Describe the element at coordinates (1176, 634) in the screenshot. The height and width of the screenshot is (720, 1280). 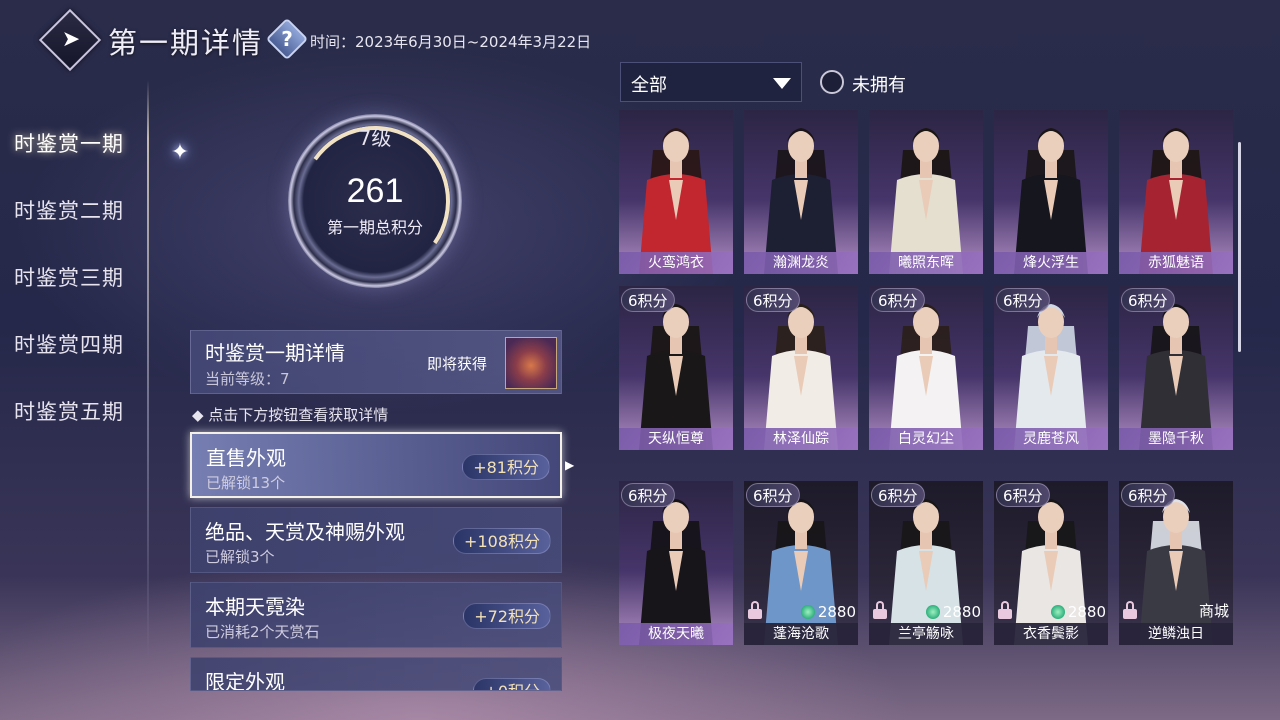
I see `outfit-name: 逆鳞浊日` at that location.